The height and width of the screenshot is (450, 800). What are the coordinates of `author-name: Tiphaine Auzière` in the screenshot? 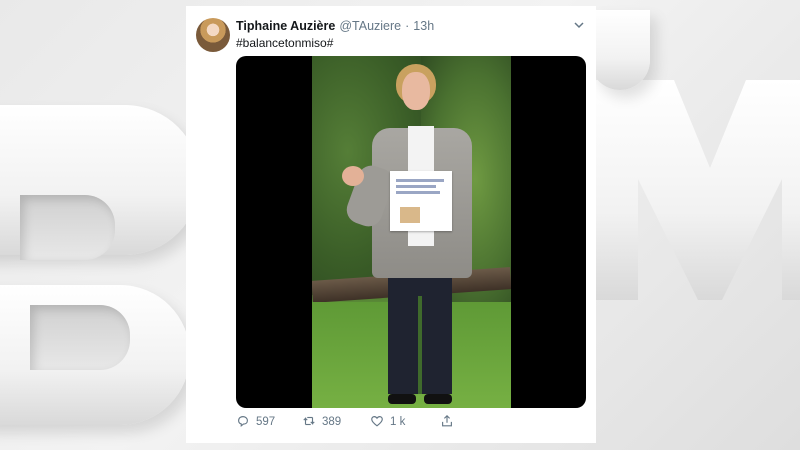 It's located at (285, 26).